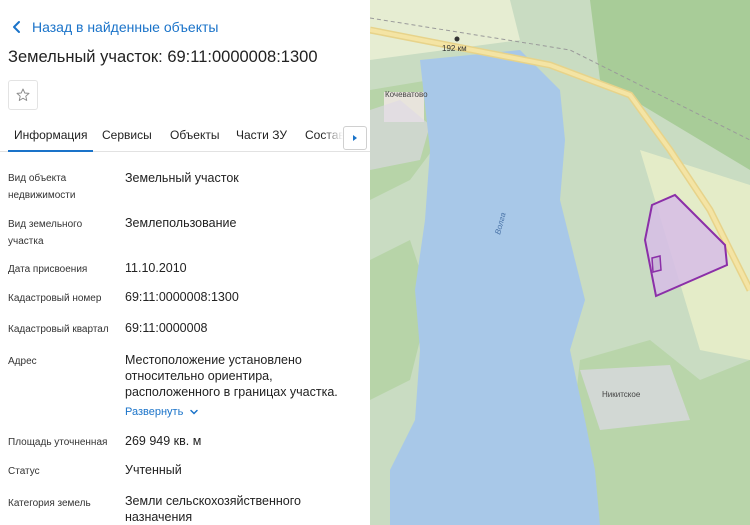  I want to click on page-title: Земельный участок: 69:11:0000008:1300, so click(163, 57).